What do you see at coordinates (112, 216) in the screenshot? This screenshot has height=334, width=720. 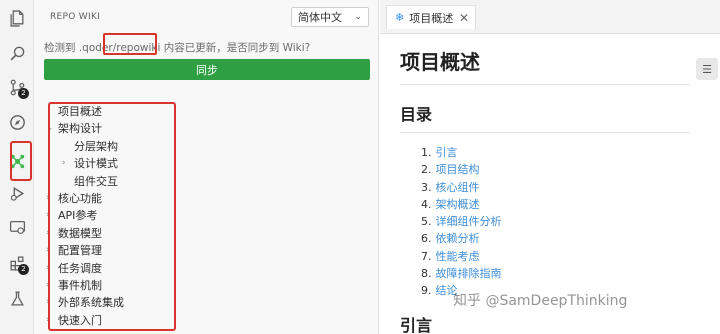 I see `tree-highlight-box` at bounding box center [112, 216].